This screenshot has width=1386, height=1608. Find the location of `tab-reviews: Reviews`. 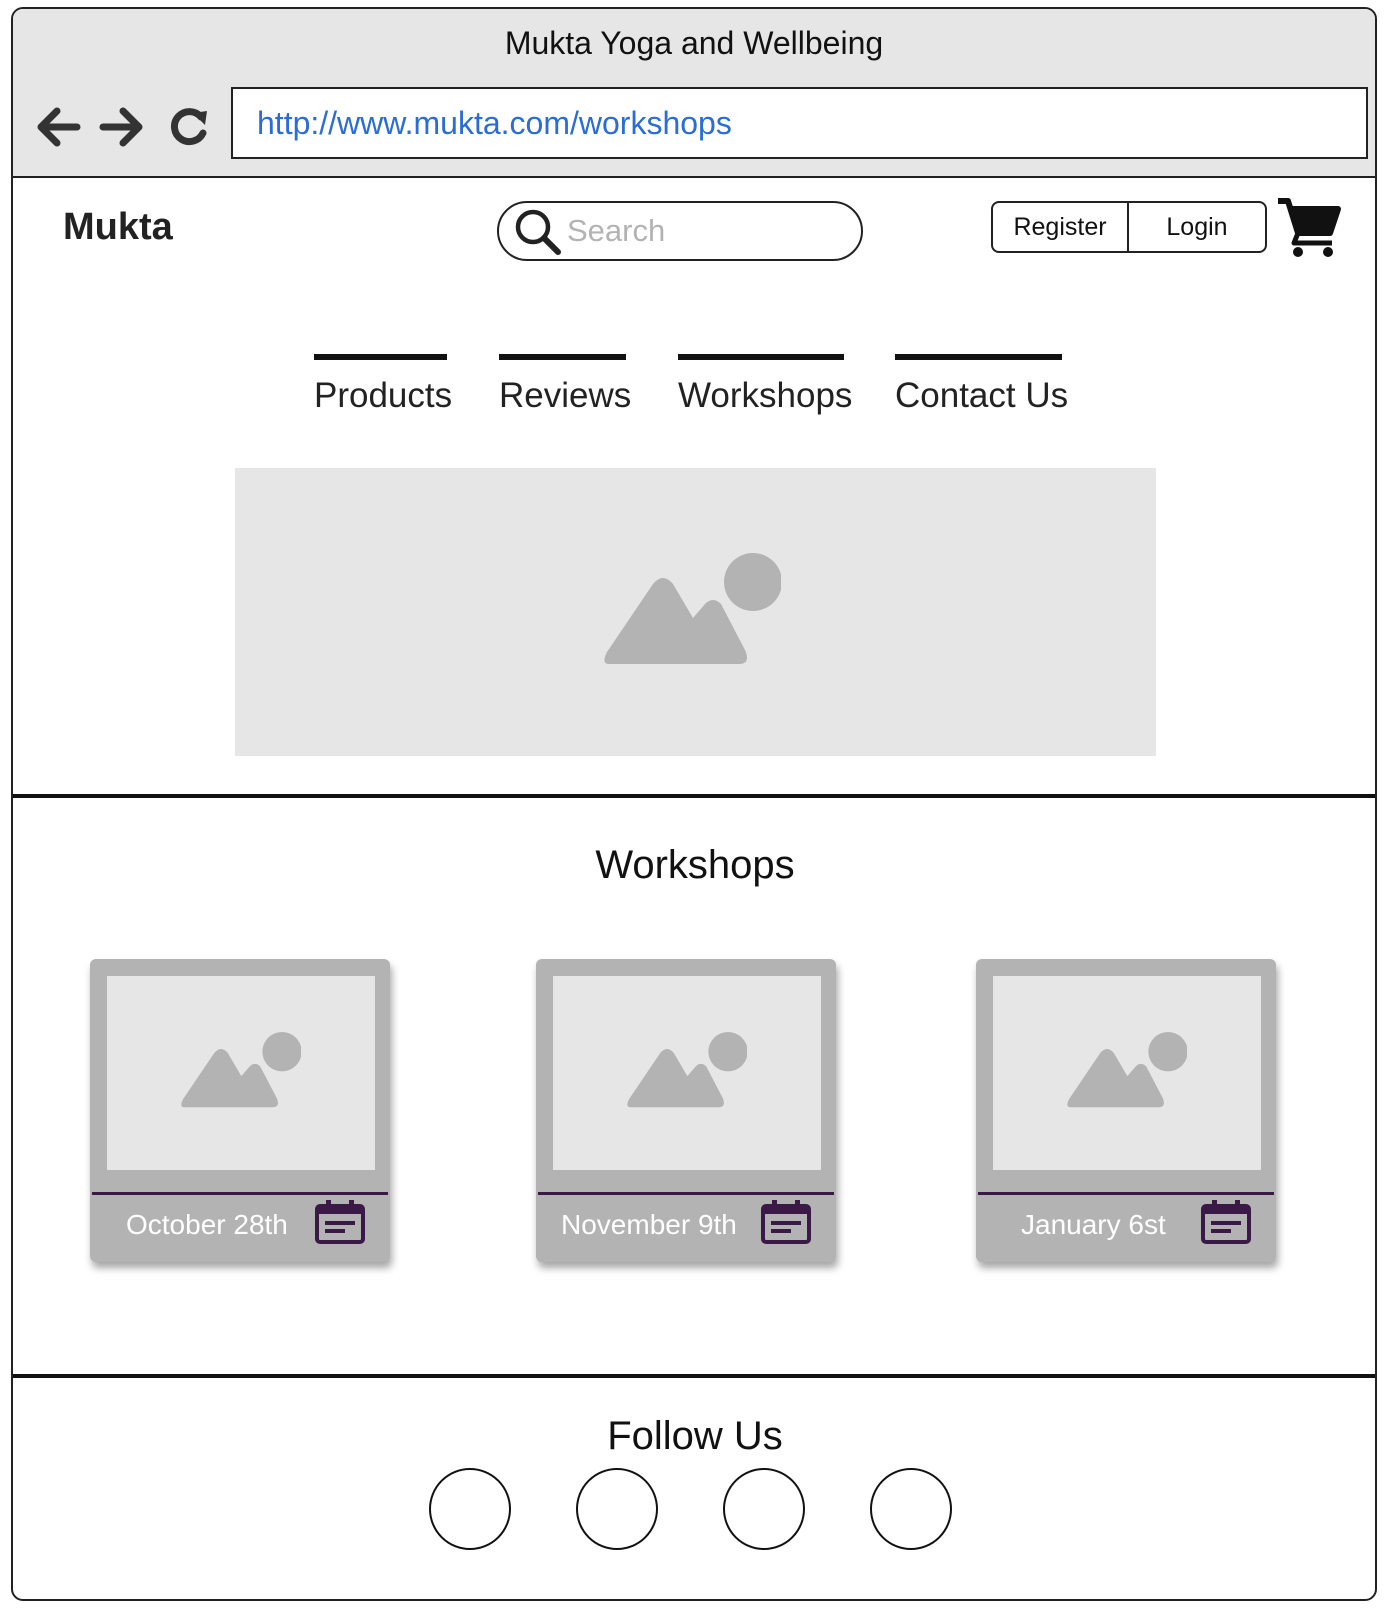

tab-reviews: Reviews is located at coordinates (565, 386).